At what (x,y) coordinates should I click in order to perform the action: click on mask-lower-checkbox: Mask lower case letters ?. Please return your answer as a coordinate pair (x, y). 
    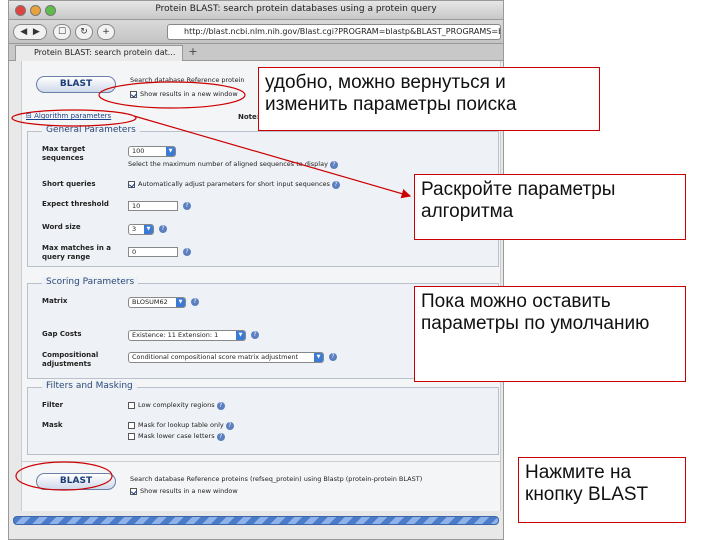
    Looking at the image, I should click on (176, 436).